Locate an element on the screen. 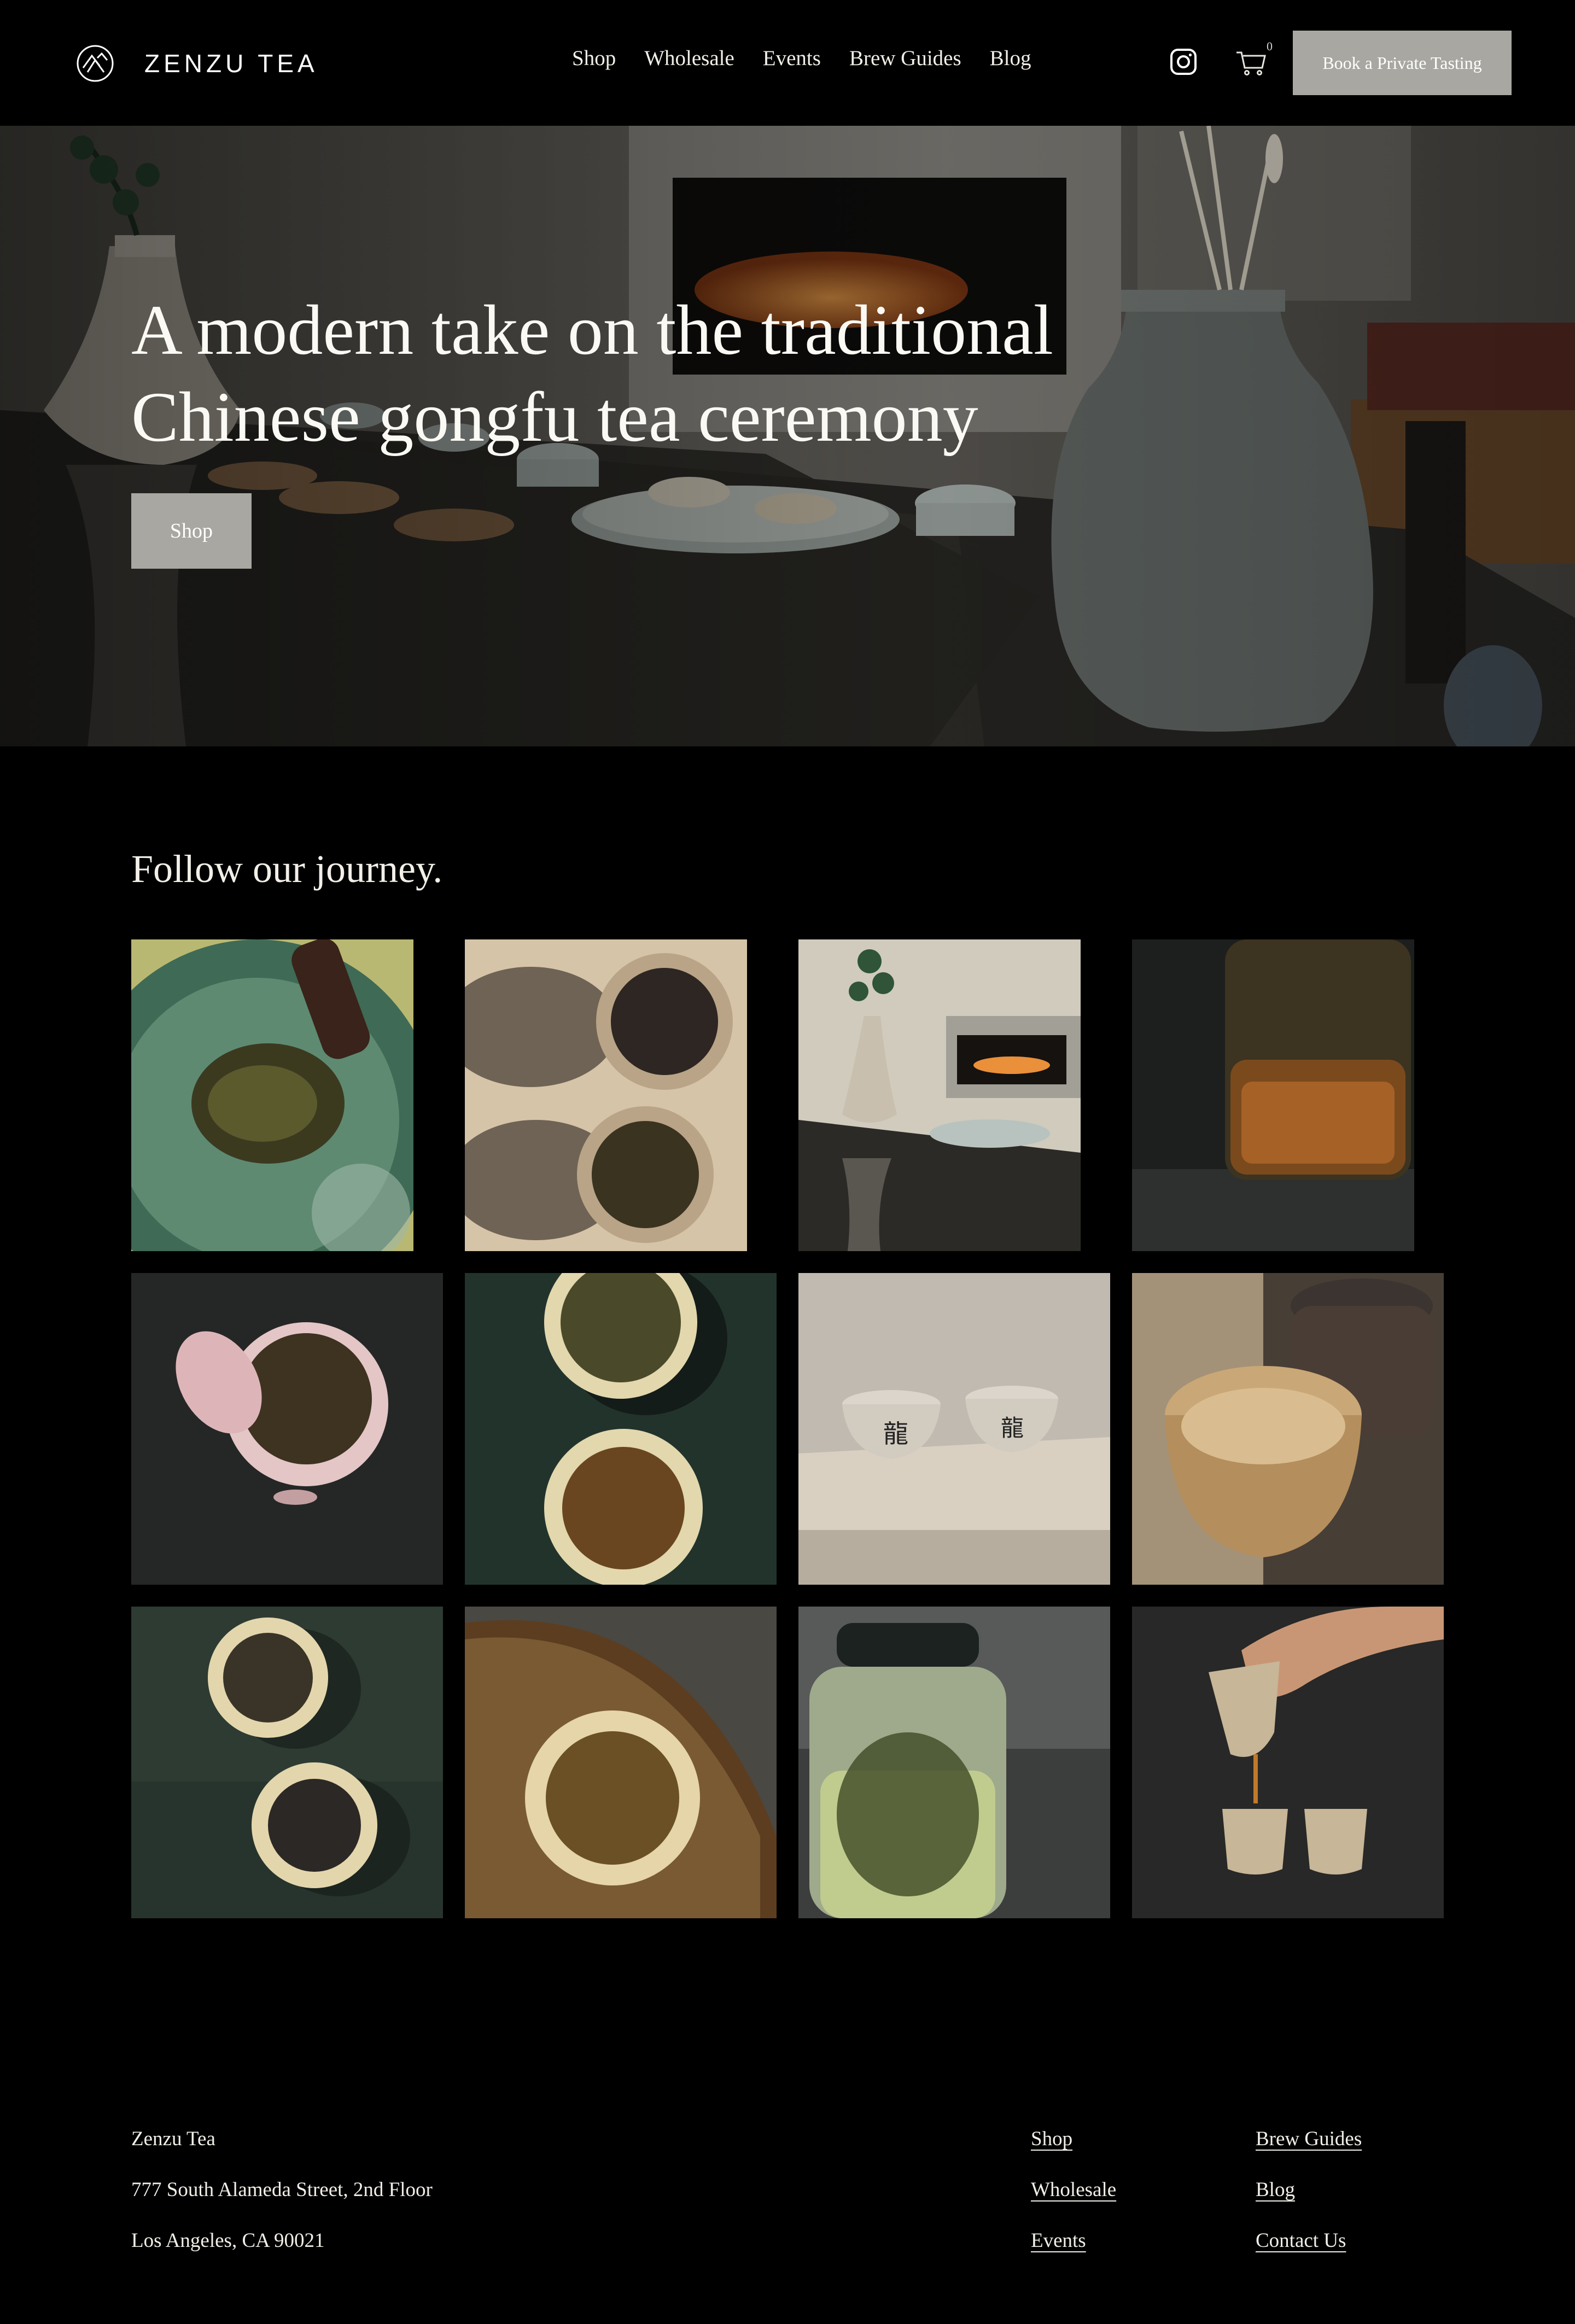  instagram-link is located at coordinates (1183, 62).